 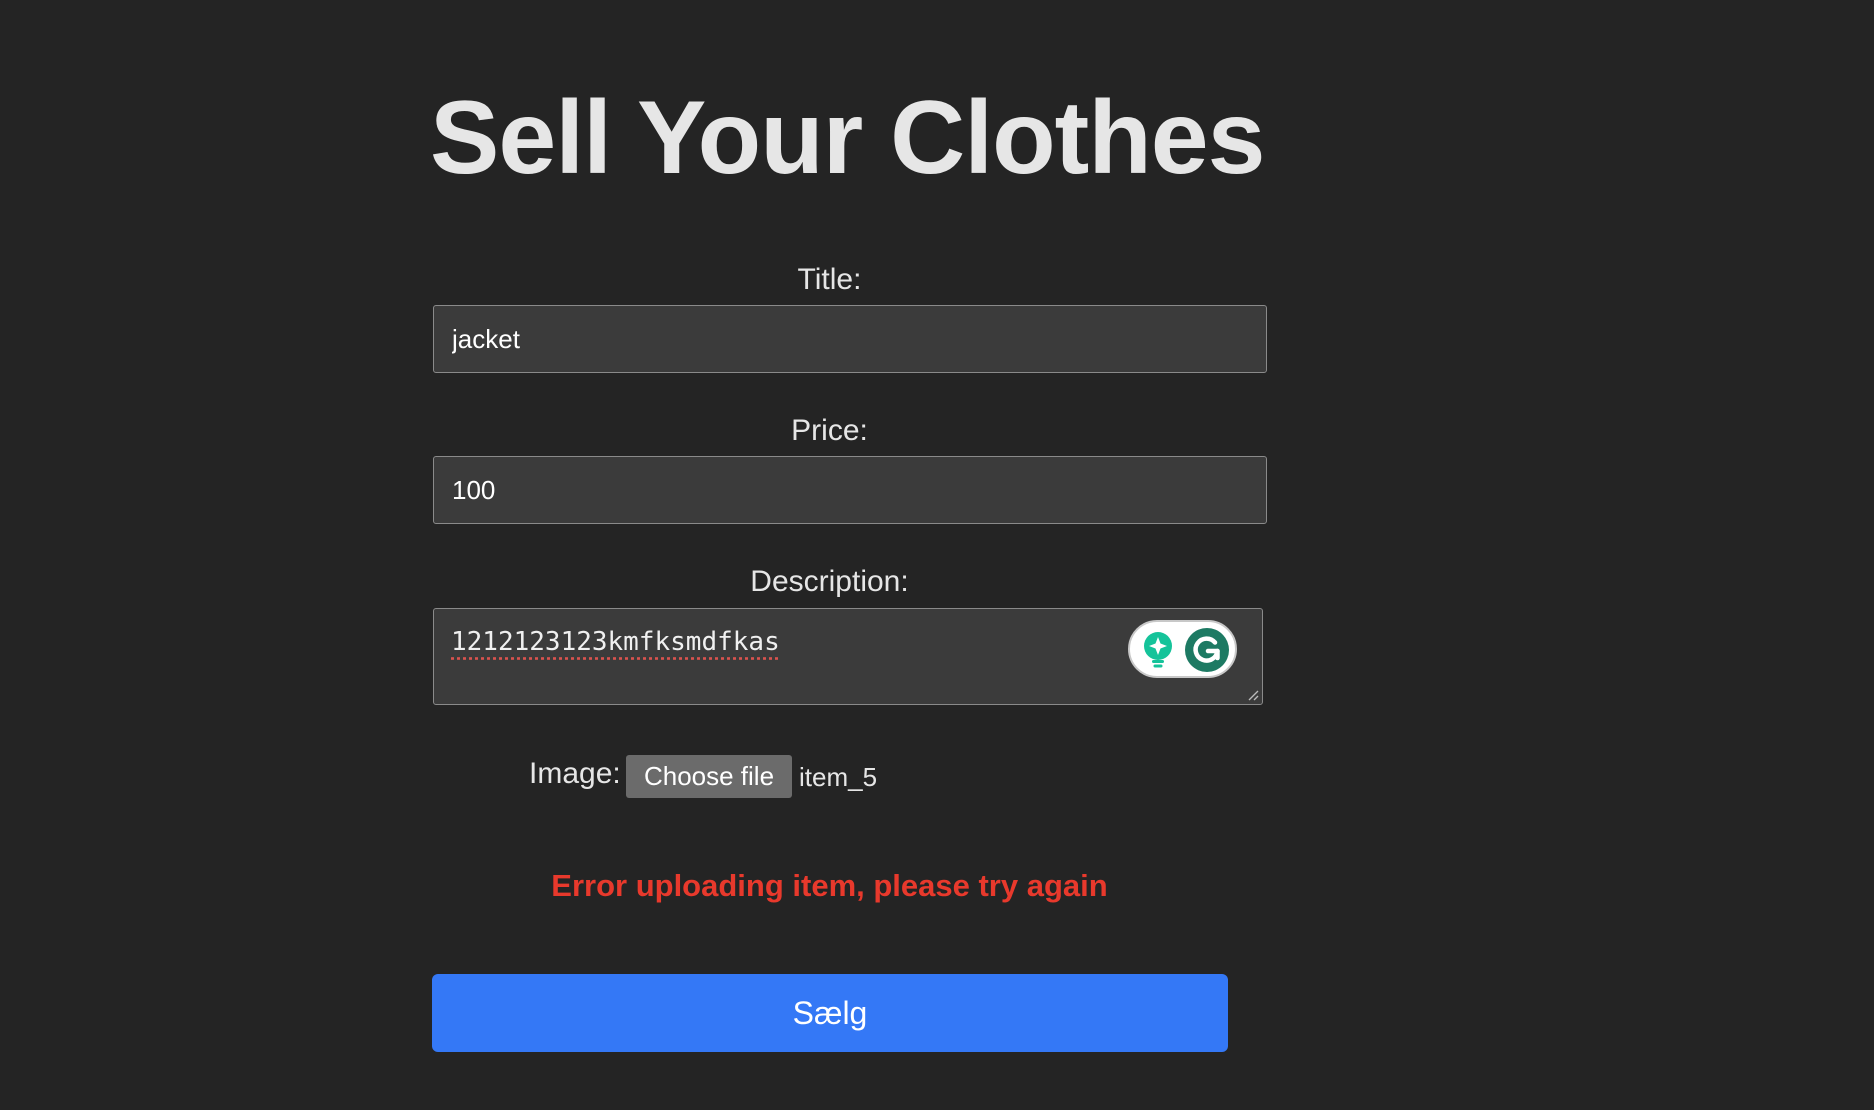 I want to click on page-title: Sell Your Clothes, so click(x=847, y=138).